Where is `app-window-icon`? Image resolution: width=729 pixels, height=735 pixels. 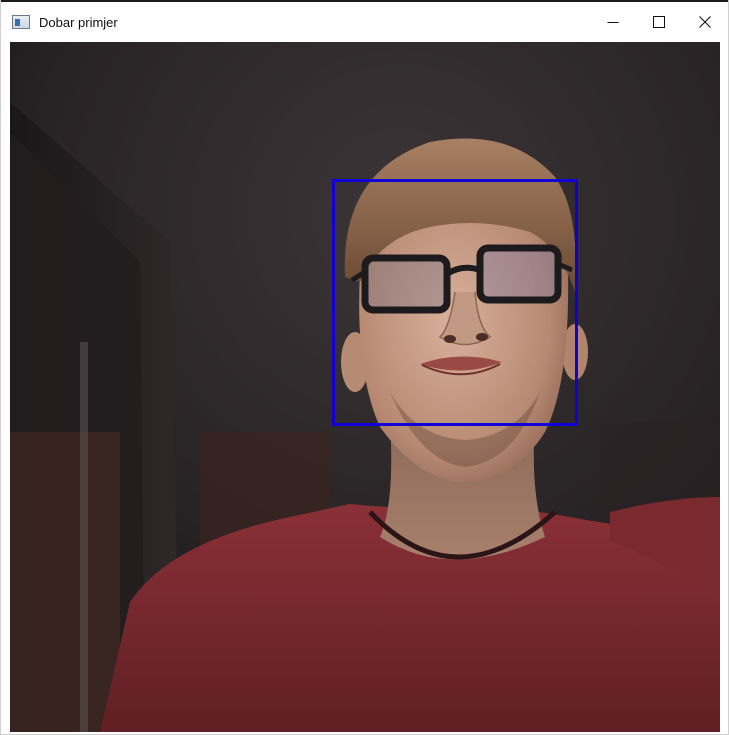
app-window-icon is located at coordinates (21, 22).